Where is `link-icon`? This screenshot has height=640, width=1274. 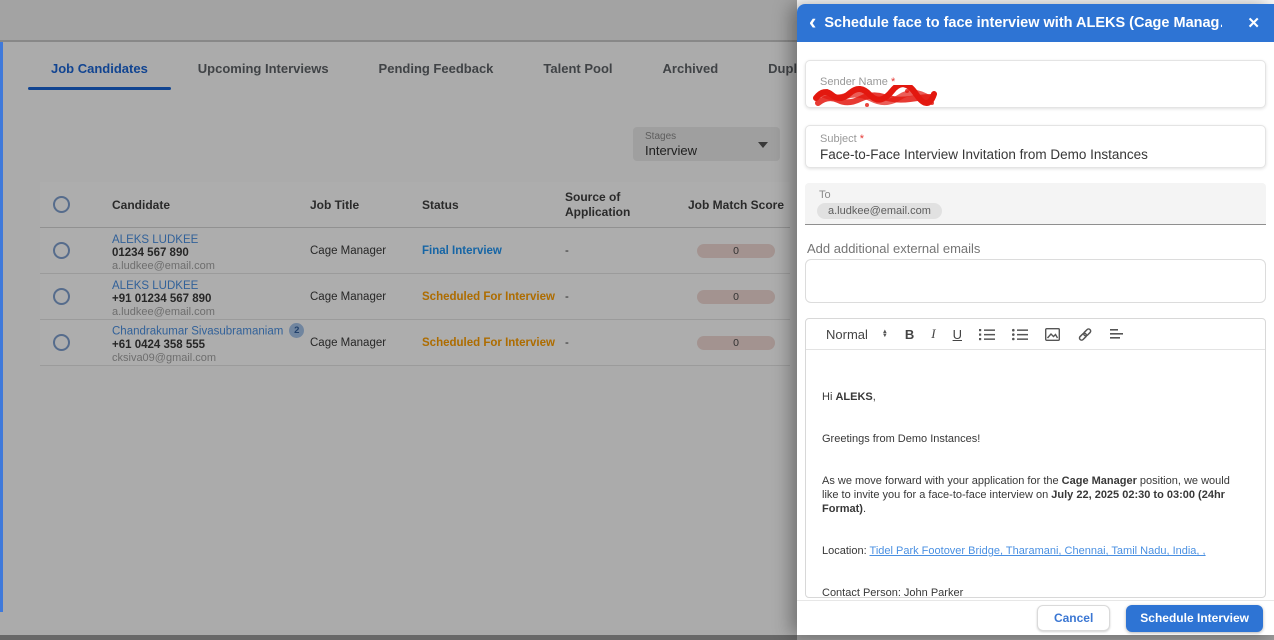 link-icon is located at coordinates (1085, 334).